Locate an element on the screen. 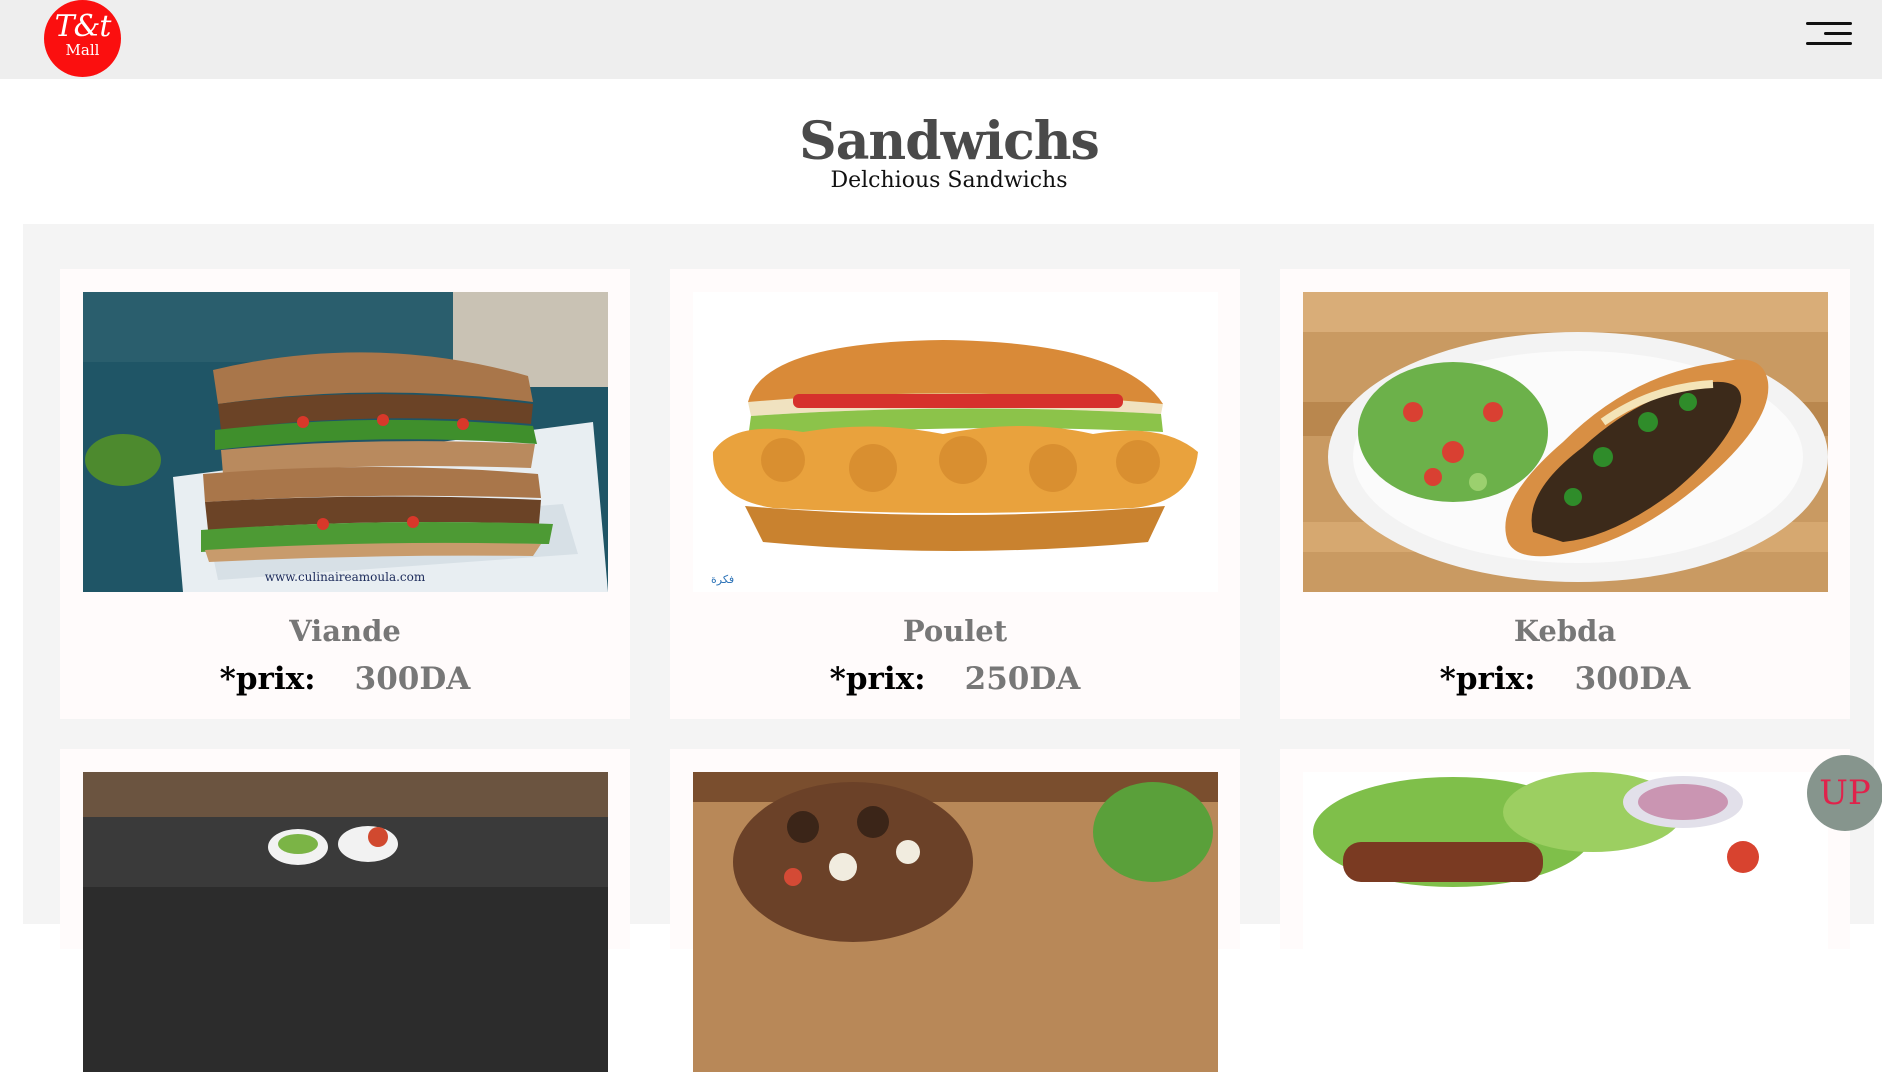 The image size is (1882, 1072). product-name: Viande is located at coordinates (345, 631).